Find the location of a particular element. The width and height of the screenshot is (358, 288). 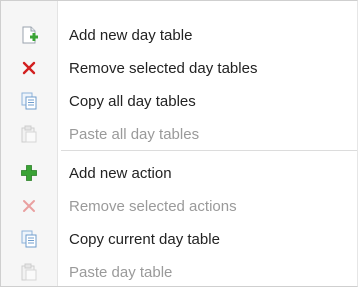

green-plus-icon is located at coordinates (29, 173).